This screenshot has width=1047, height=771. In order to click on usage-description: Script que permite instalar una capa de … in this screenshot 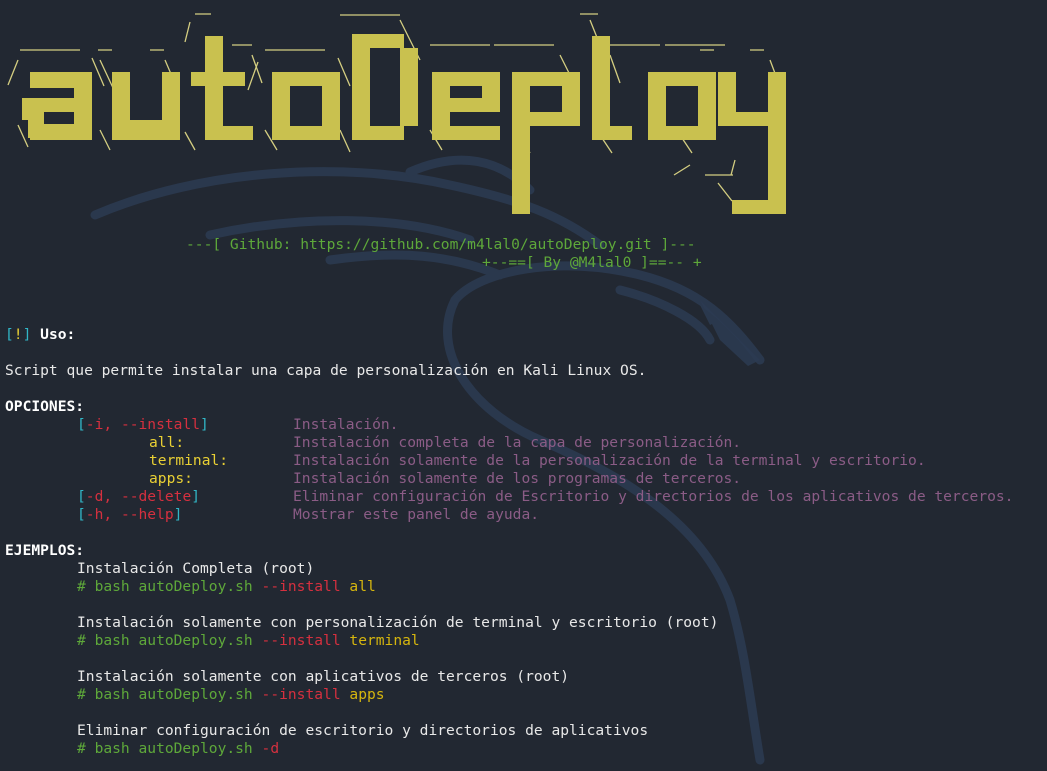, I will do `click(326, 370)`.